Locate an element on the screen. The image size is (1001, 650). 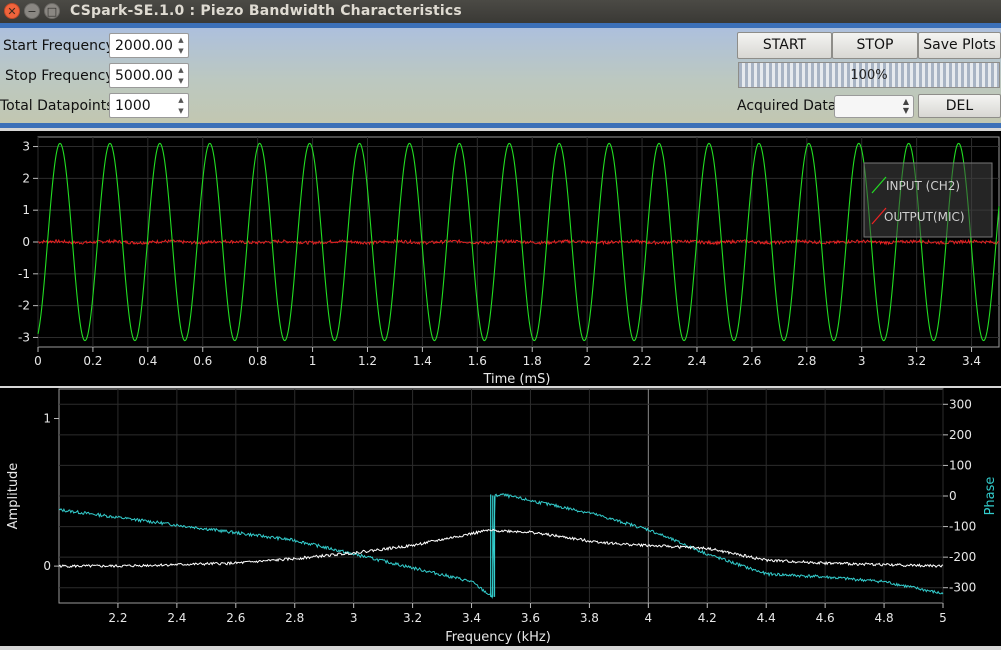
x-tick-label: 0.4 is located at coordinates (147, 361).